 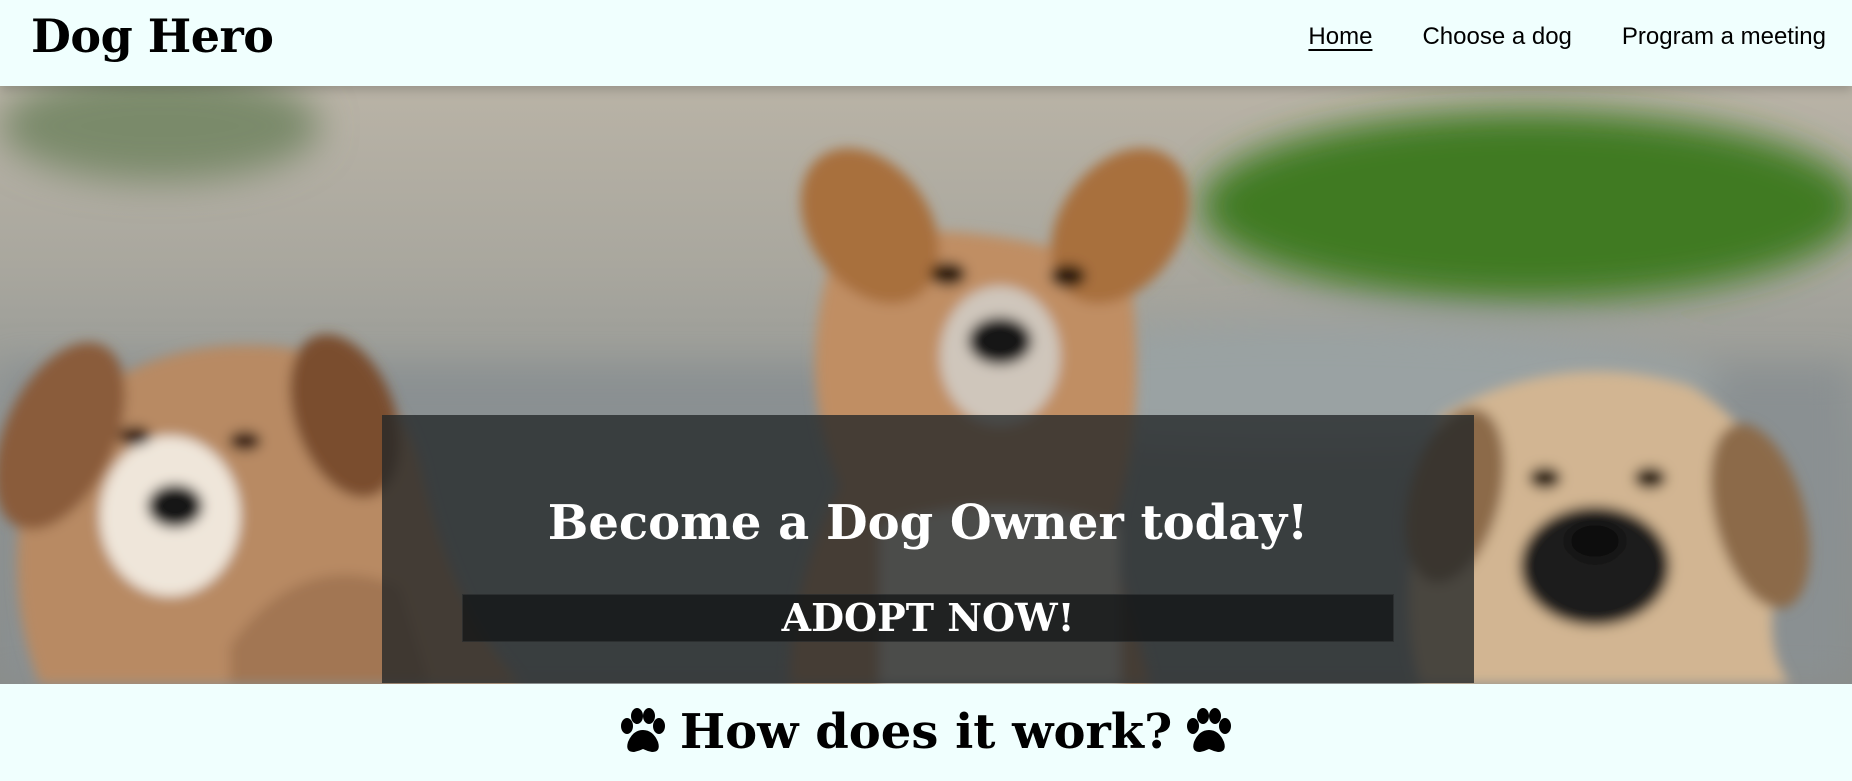 What do you see at coordinates (1340, 37) in the screenshot?
I see `nav-link-home: Home` at bounding box center [1340, 37].